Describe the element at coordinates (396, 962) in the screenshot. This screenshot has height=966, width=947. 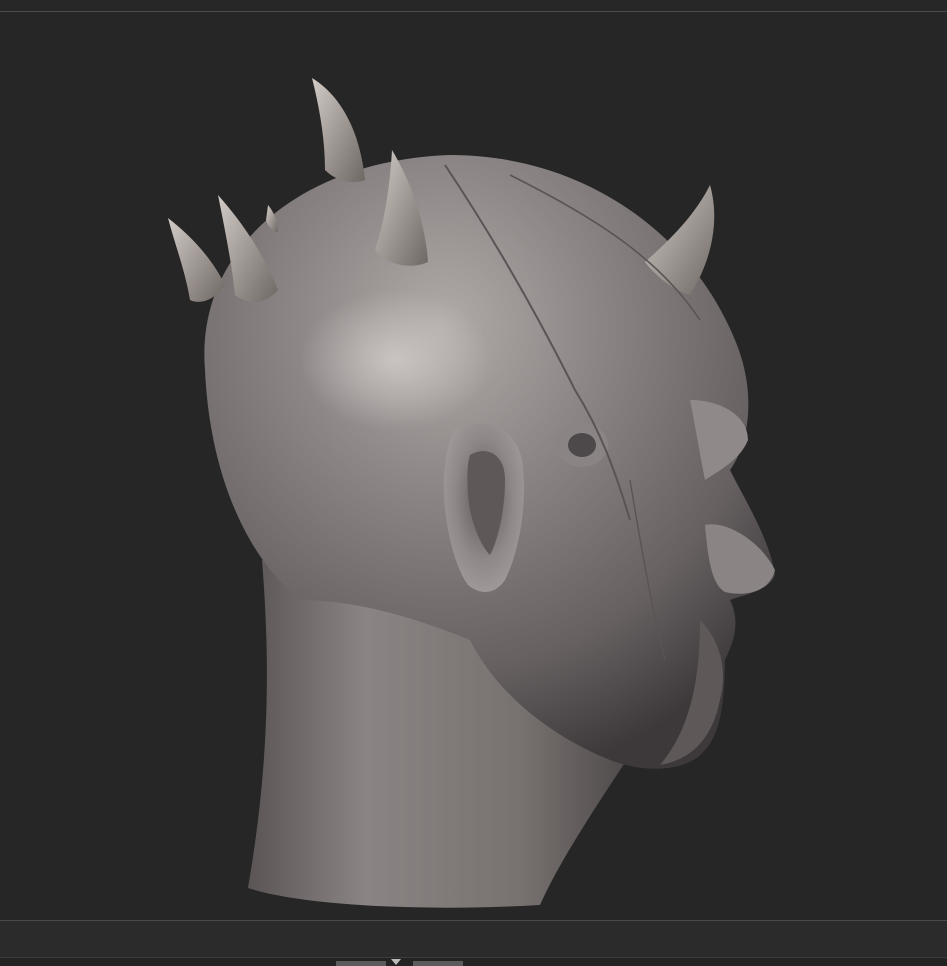
I see `triangle-down-icon` at that location.